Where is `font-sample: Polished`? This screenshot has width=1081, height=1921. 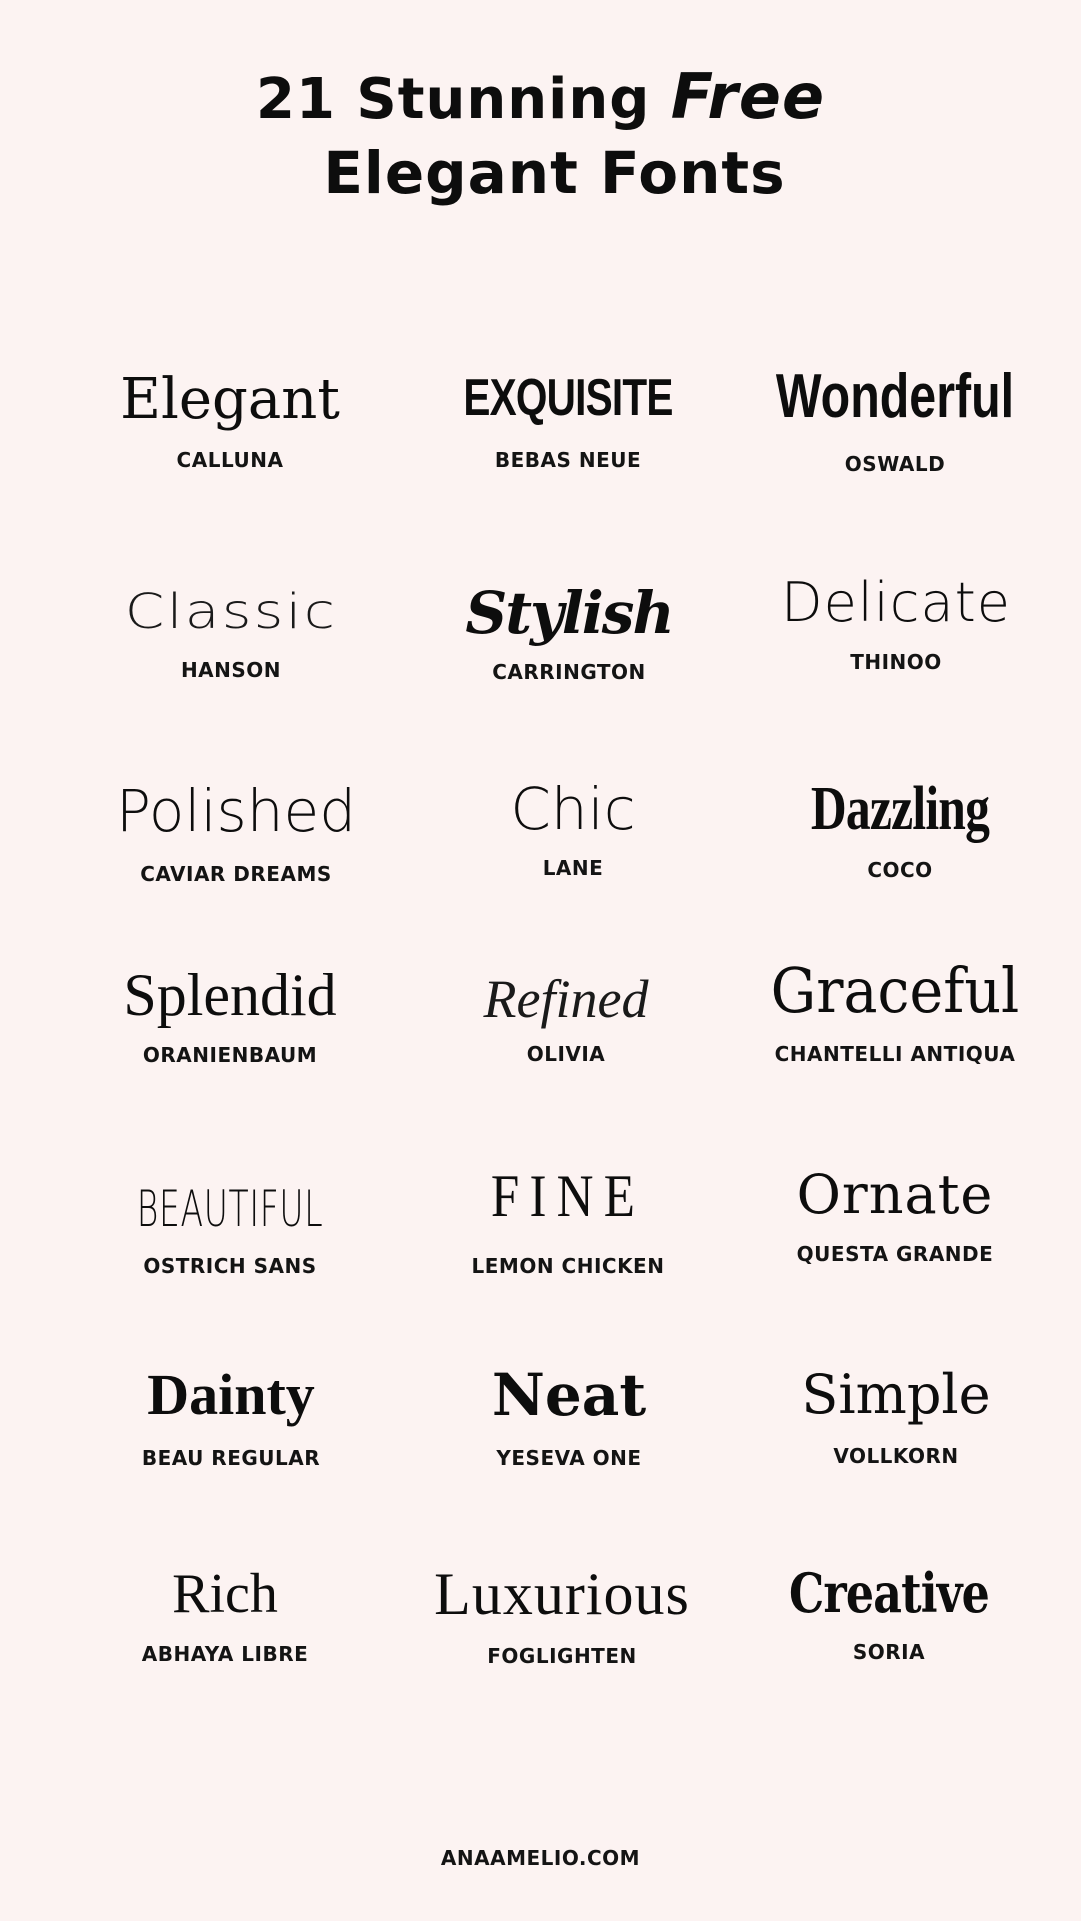
font-sample: Polished is located at coordinates (236, 811).